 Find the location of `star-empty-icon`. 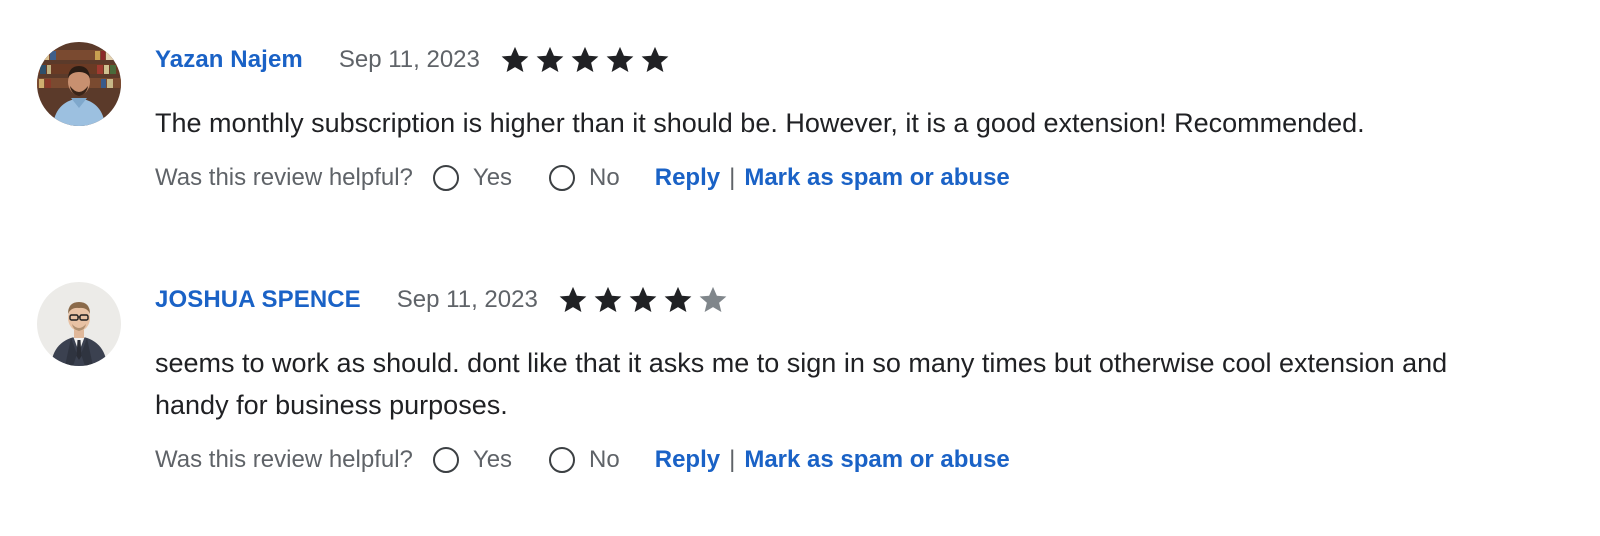

star-empty-icon is located at coordinates (713, 299).